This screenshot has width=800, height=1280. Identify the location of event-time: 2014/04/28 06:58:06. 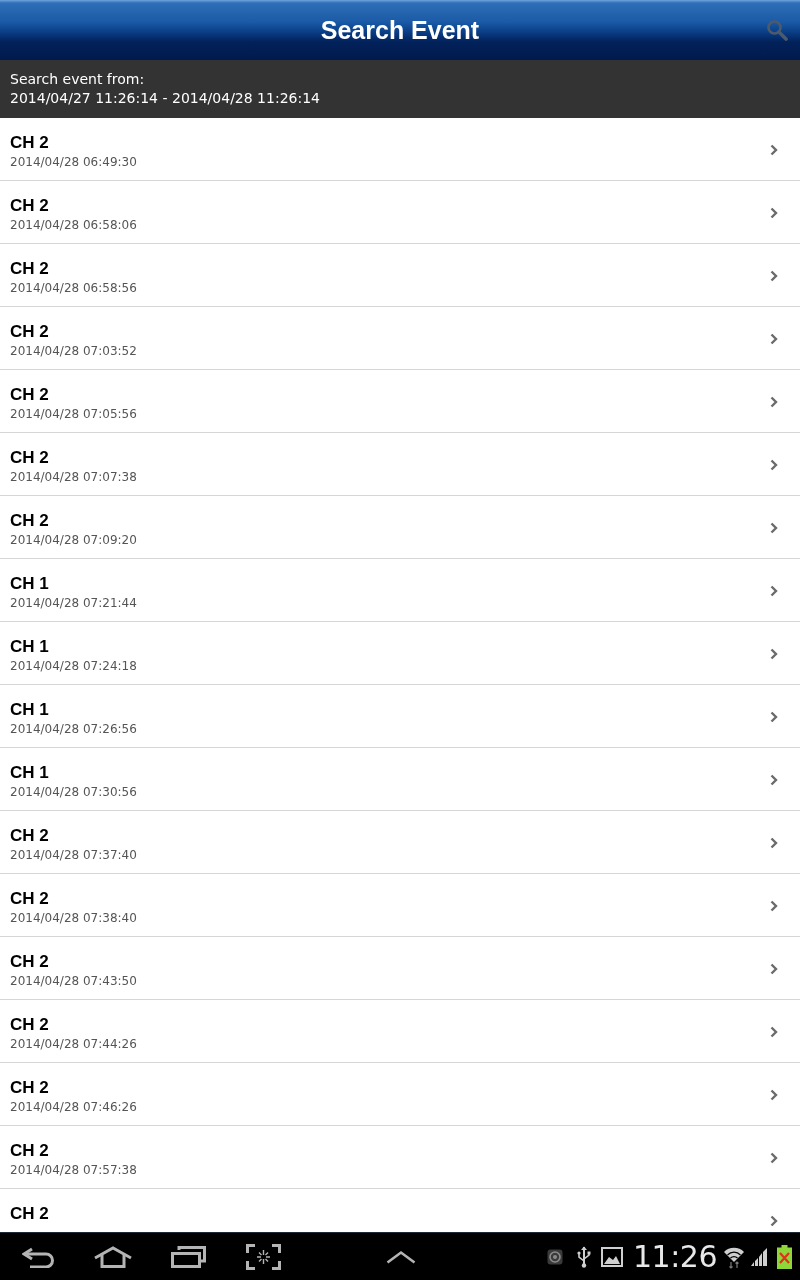
(73, 225).